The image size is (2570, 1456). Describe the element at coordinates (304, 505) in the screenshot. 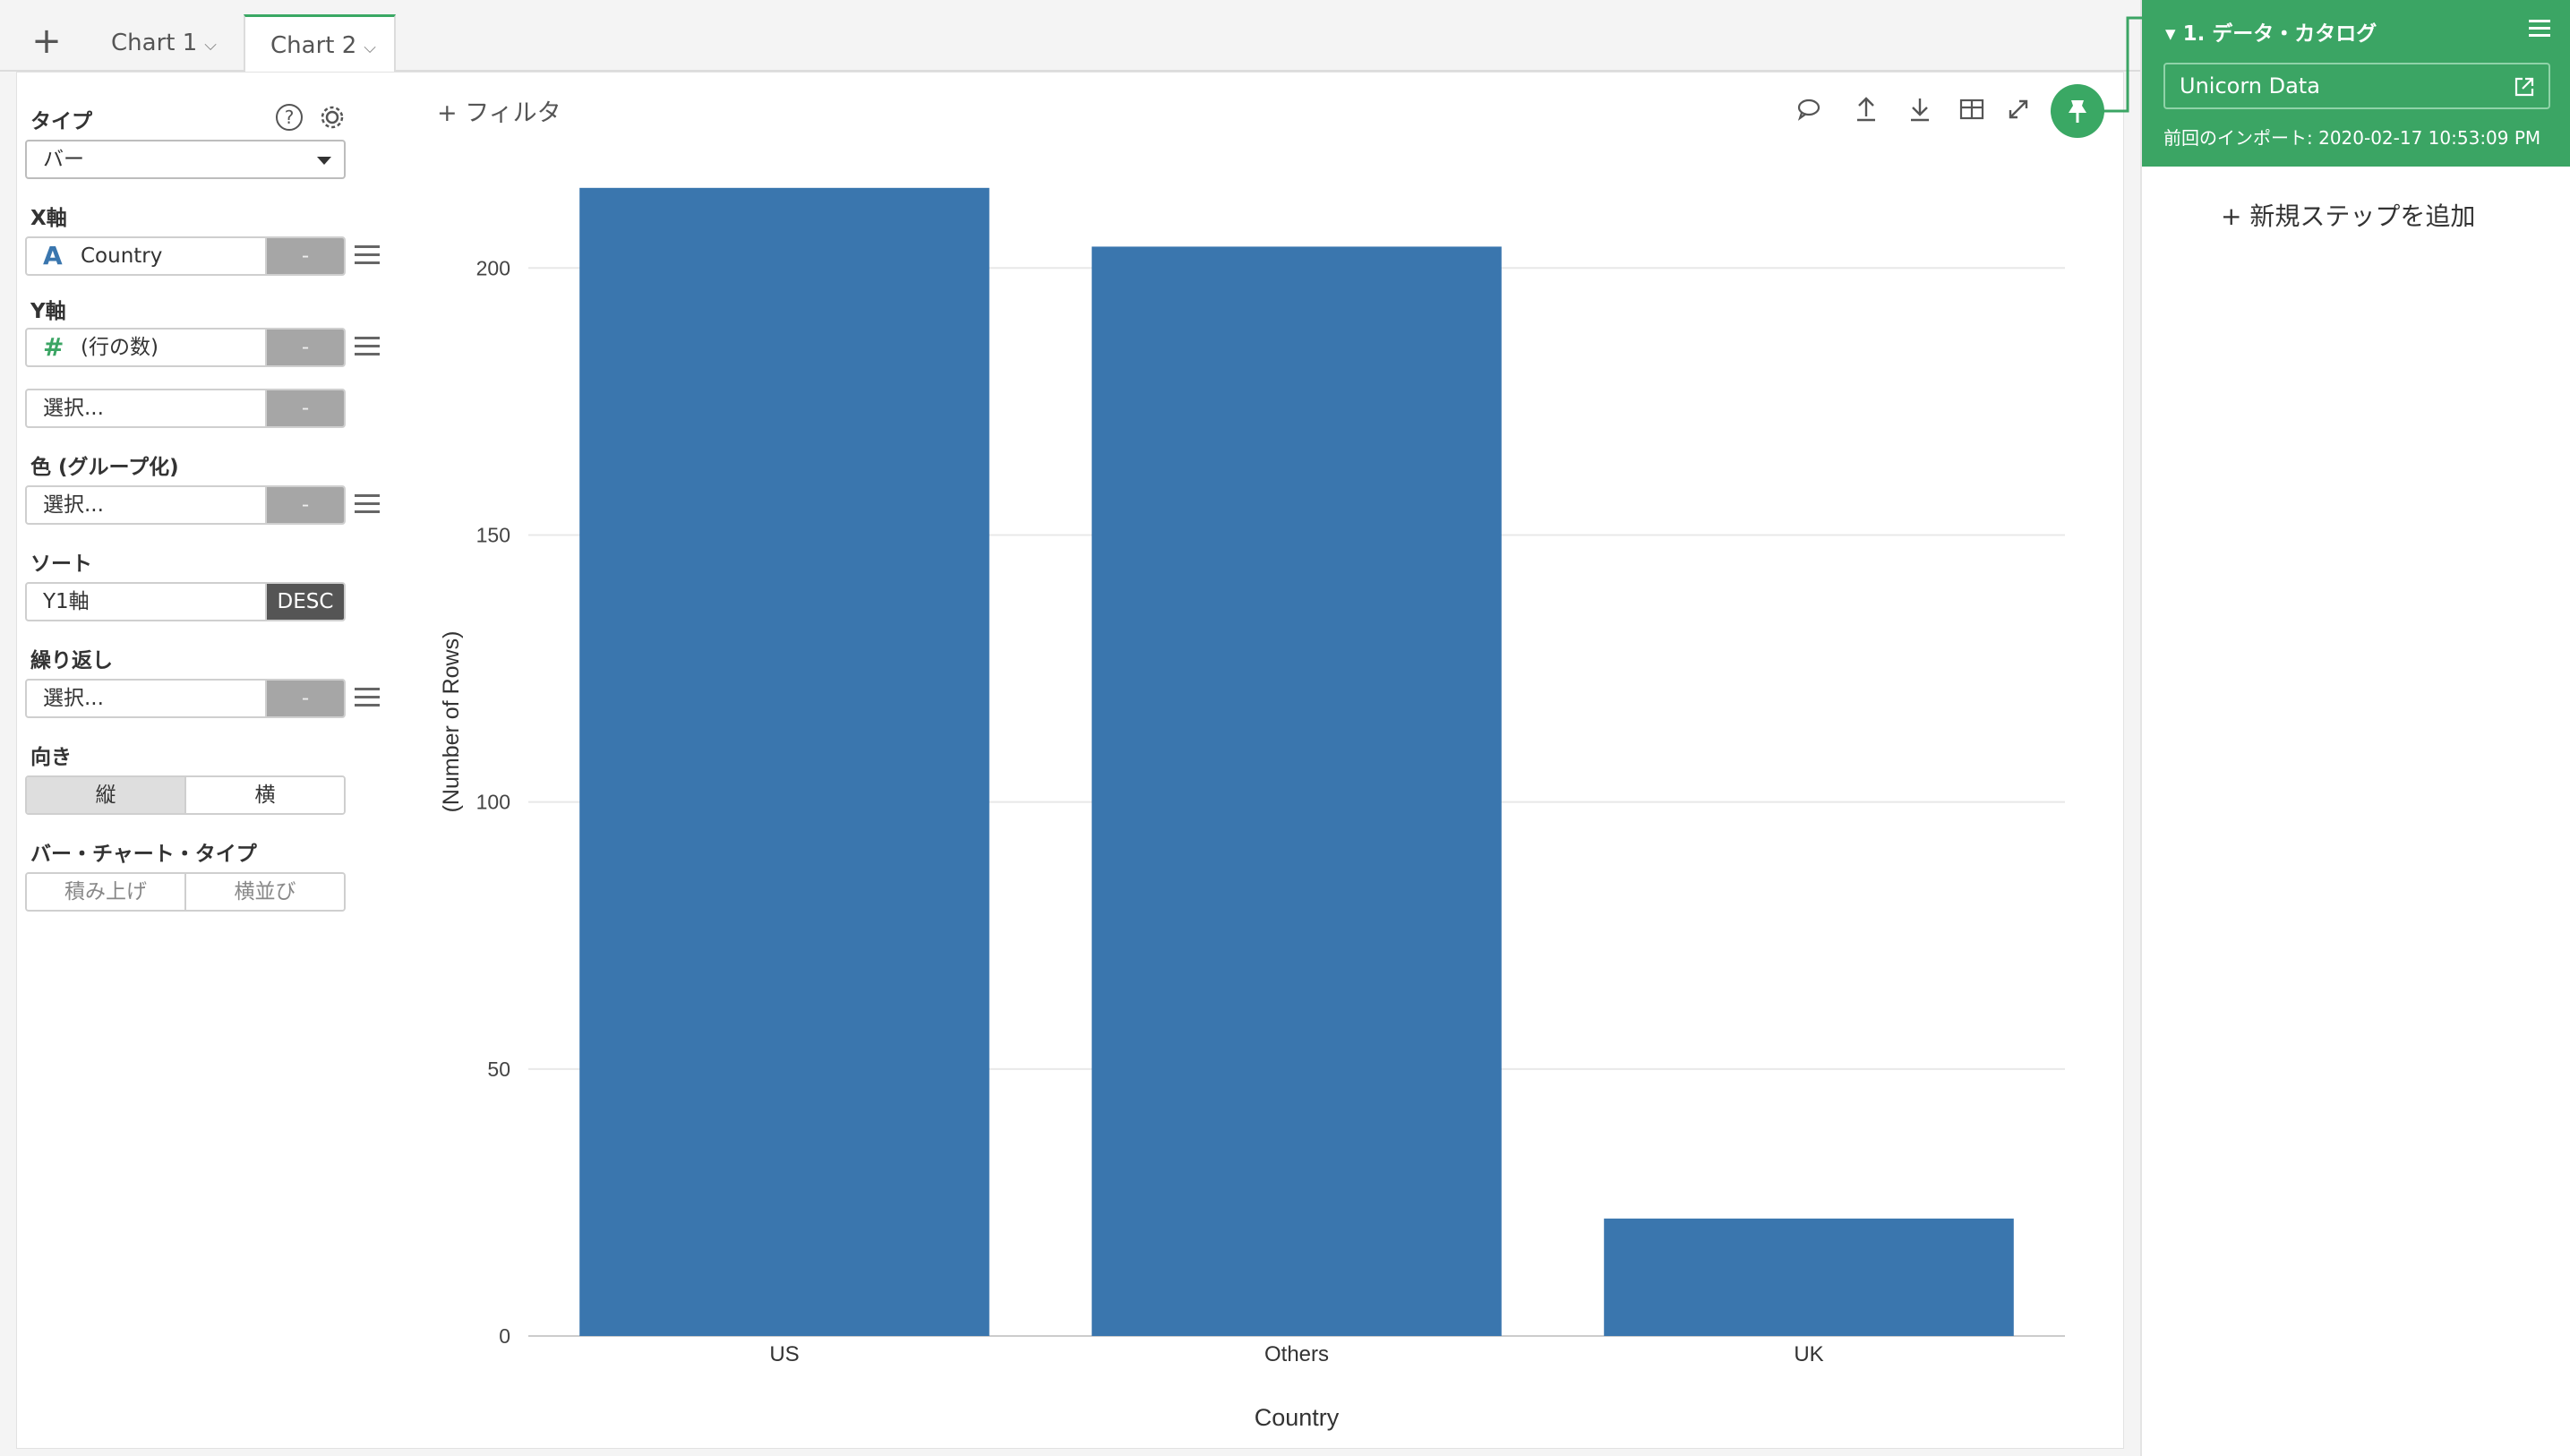

I see `color-group-button: -` at that location.